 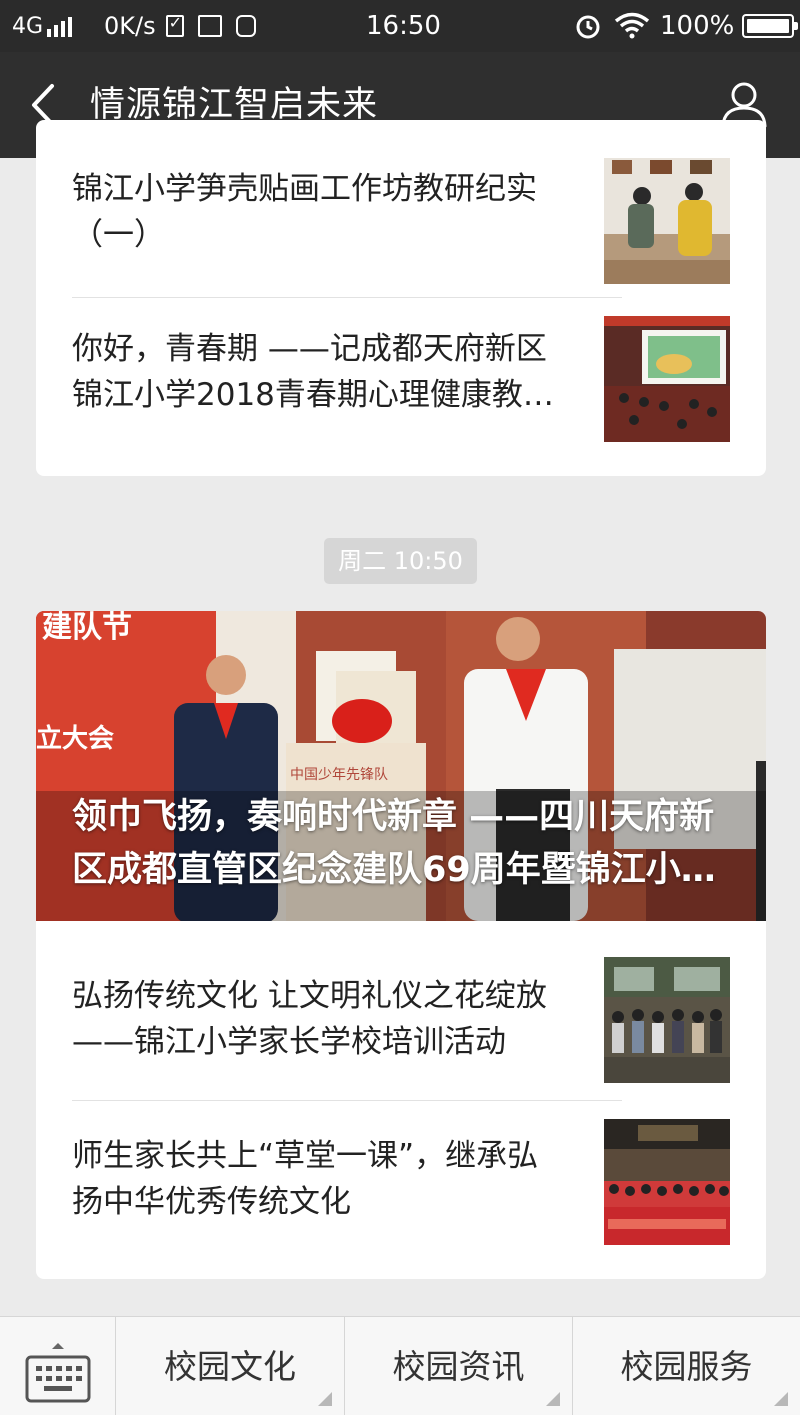 I want to click on net-speed-group: 0K/s, so click(x=180, y=26).